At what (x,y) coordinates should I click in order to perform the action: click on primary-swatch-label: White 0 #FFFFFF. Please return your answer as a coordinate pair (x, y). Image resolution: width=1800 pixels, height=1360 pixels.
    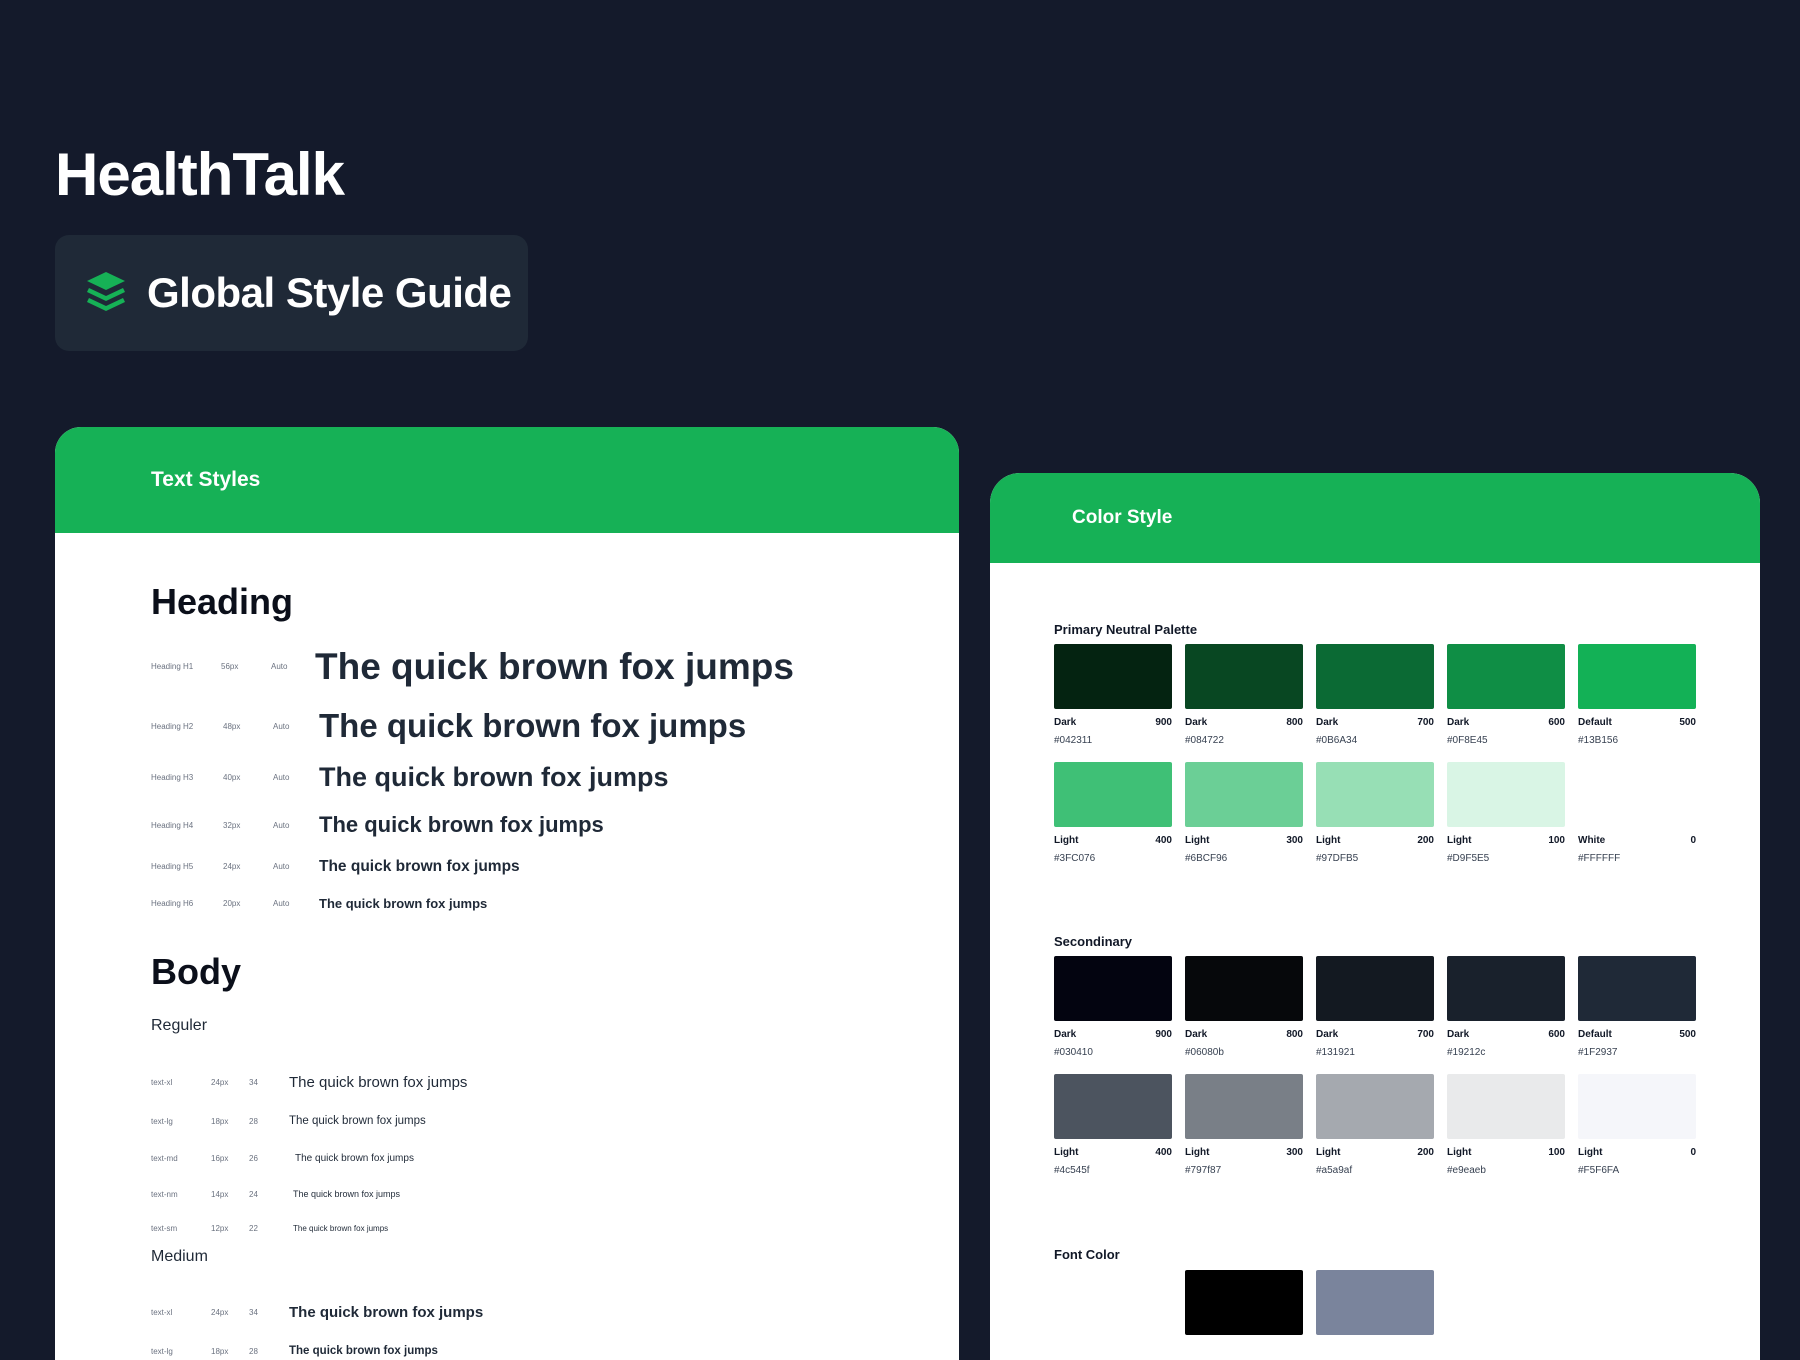
    Looking at the image, I should click on (1637, 849).